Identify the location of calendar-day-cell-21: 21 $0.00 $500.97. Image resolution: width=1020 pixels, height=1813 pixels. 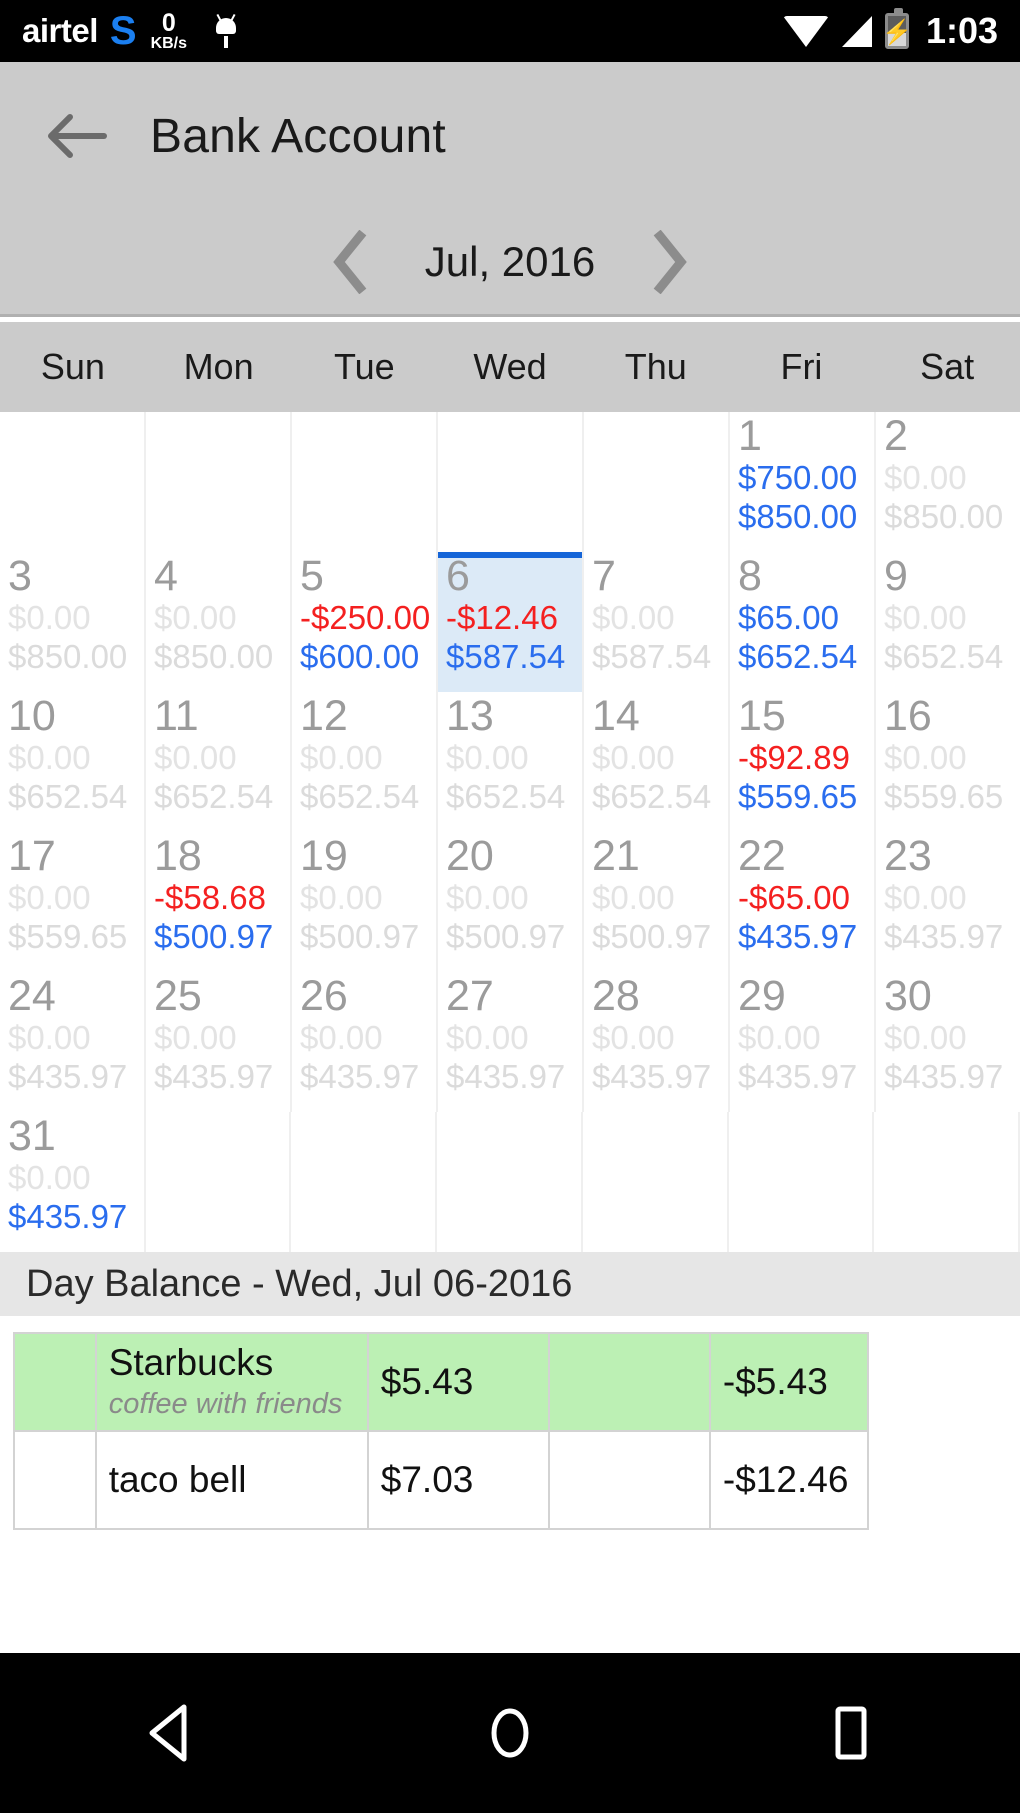
(657, 902).